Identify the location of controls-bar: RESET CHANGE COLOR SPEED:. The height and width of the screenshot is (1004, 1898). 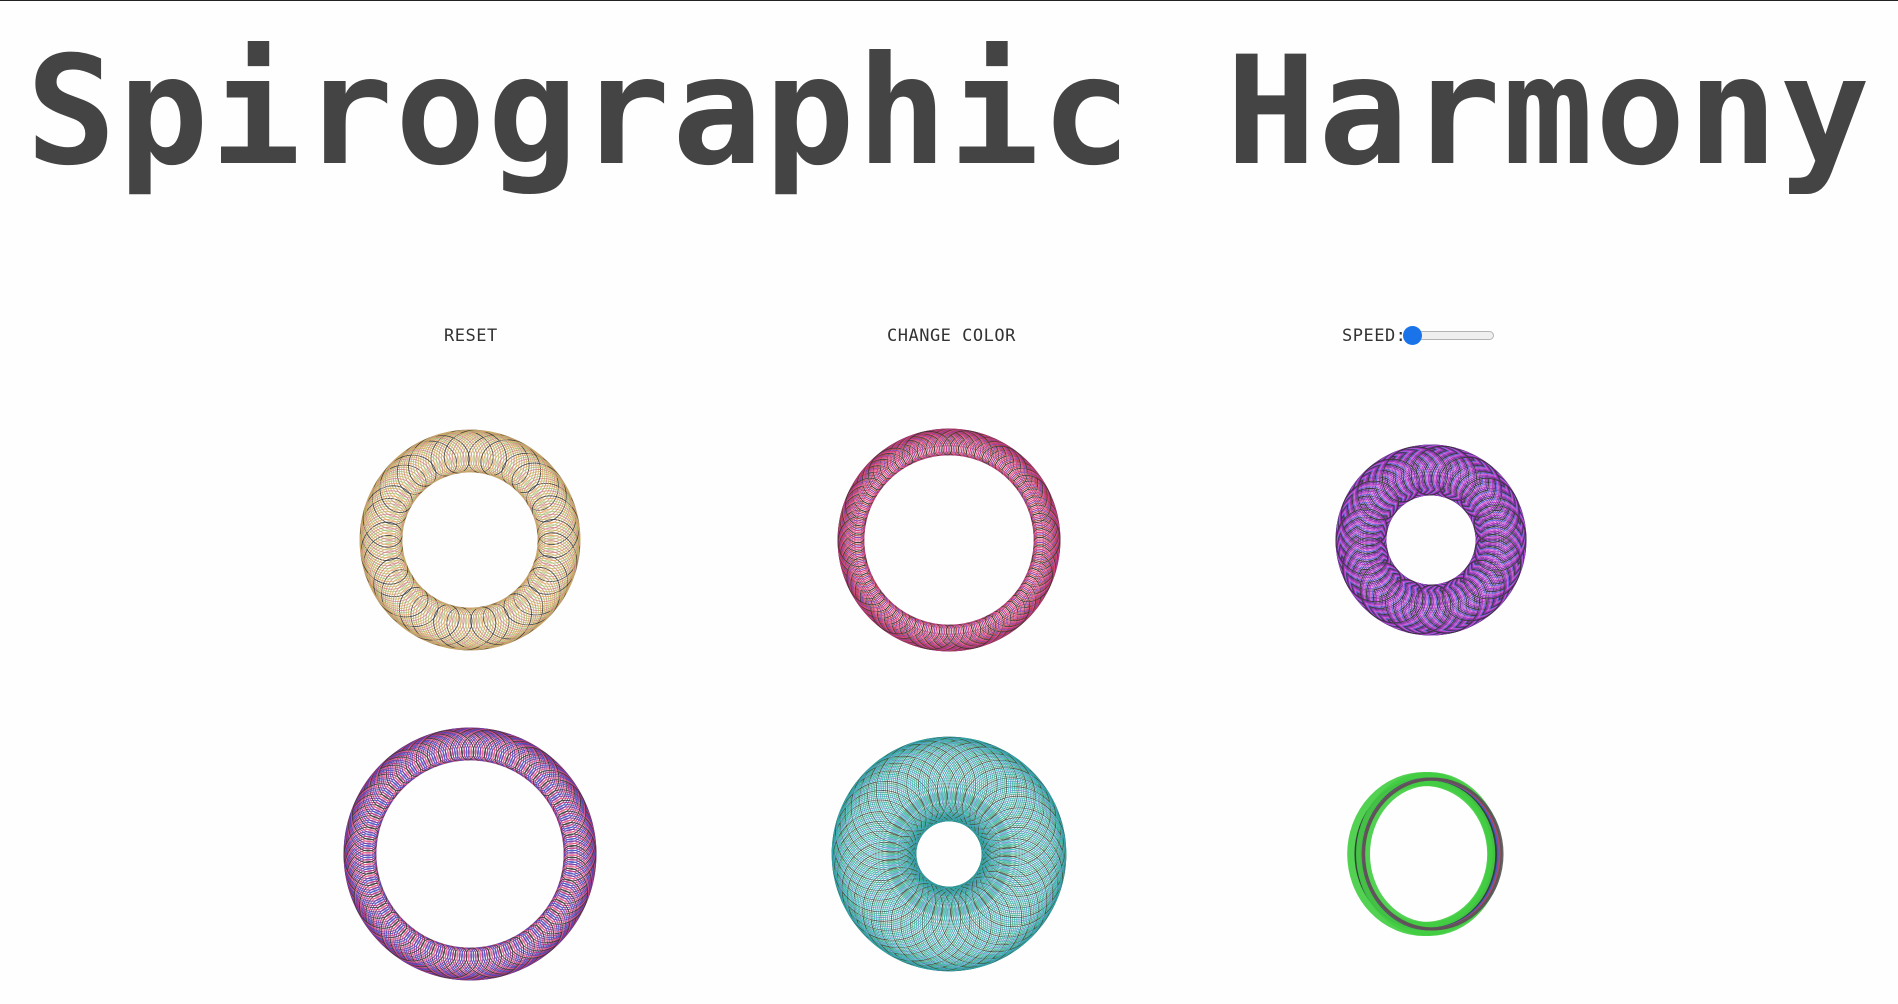
(949, 340).